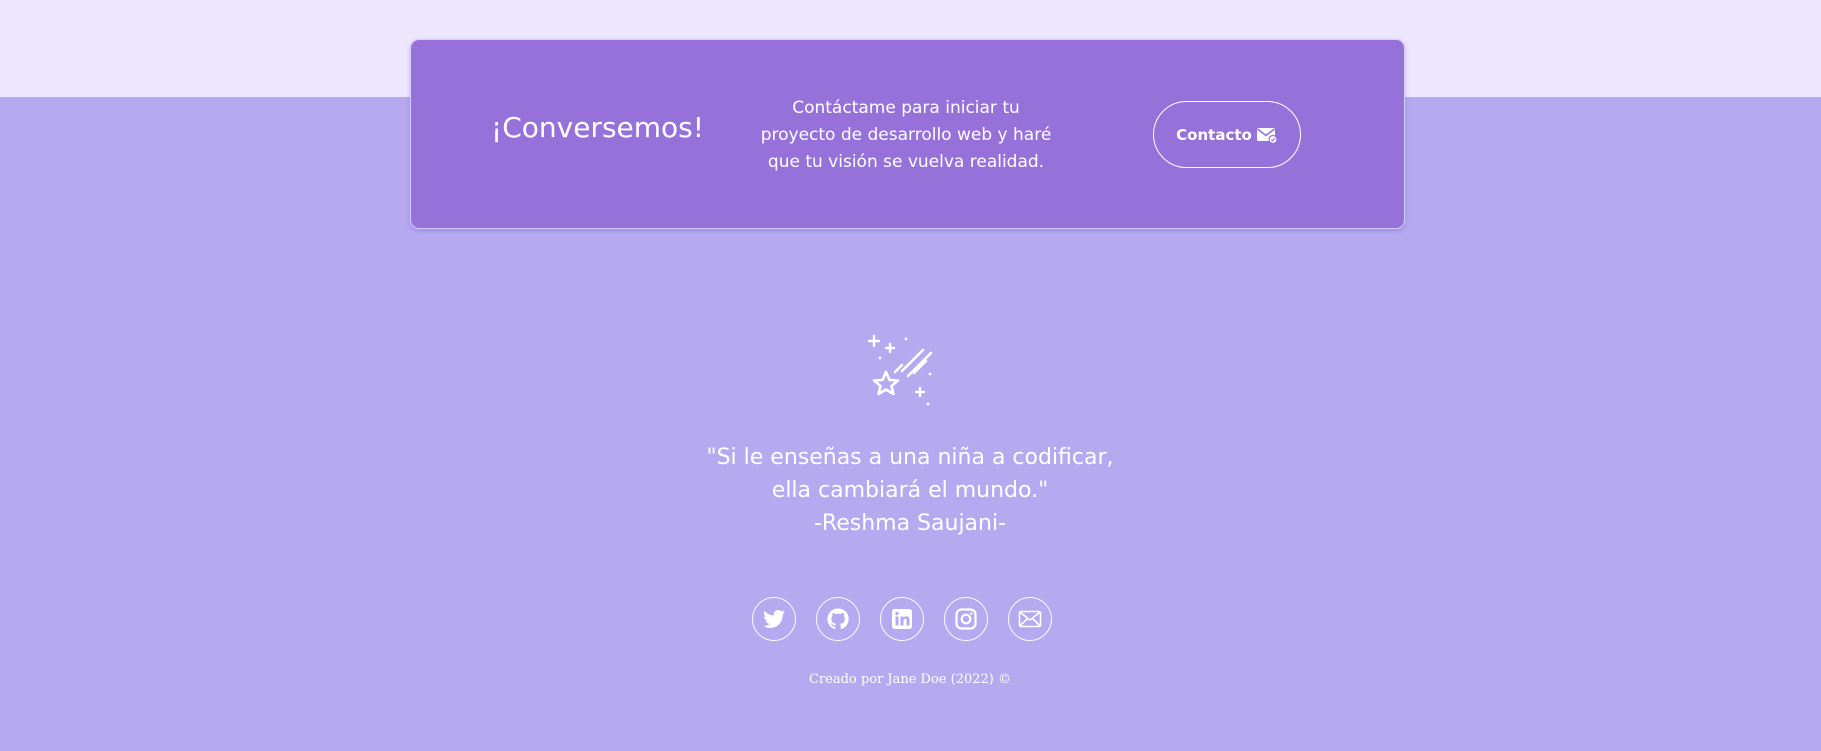  What do you see at coordinates (910, 679) in the screenshot?
I see `footer-credit: Creado por Jane Doe (2022) ©` at bounding box center [910, 679].